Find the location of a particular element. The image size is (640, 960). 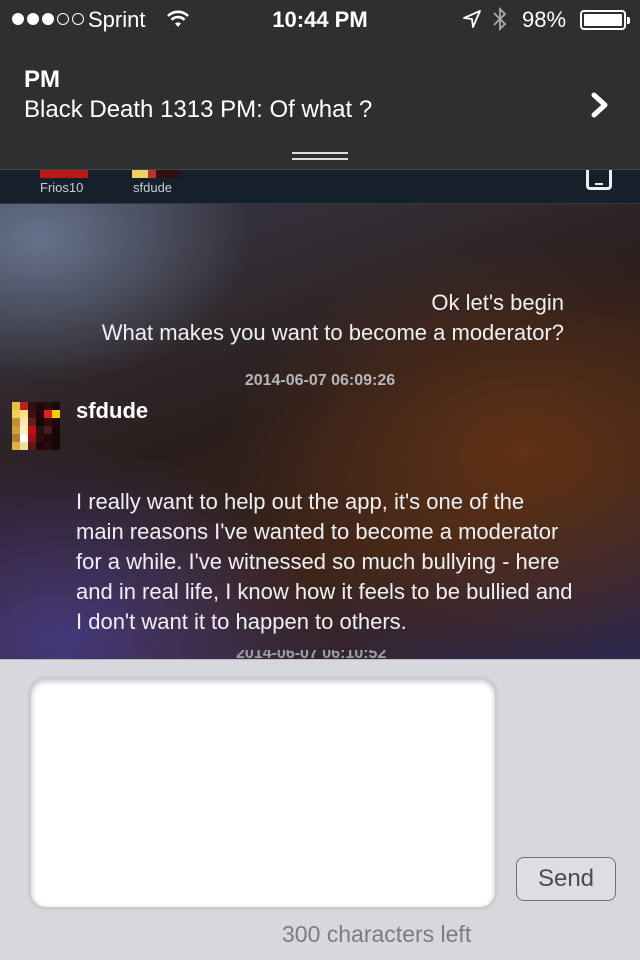

user-tab-frios10: Frios10 is located at coordinates (61, 187).